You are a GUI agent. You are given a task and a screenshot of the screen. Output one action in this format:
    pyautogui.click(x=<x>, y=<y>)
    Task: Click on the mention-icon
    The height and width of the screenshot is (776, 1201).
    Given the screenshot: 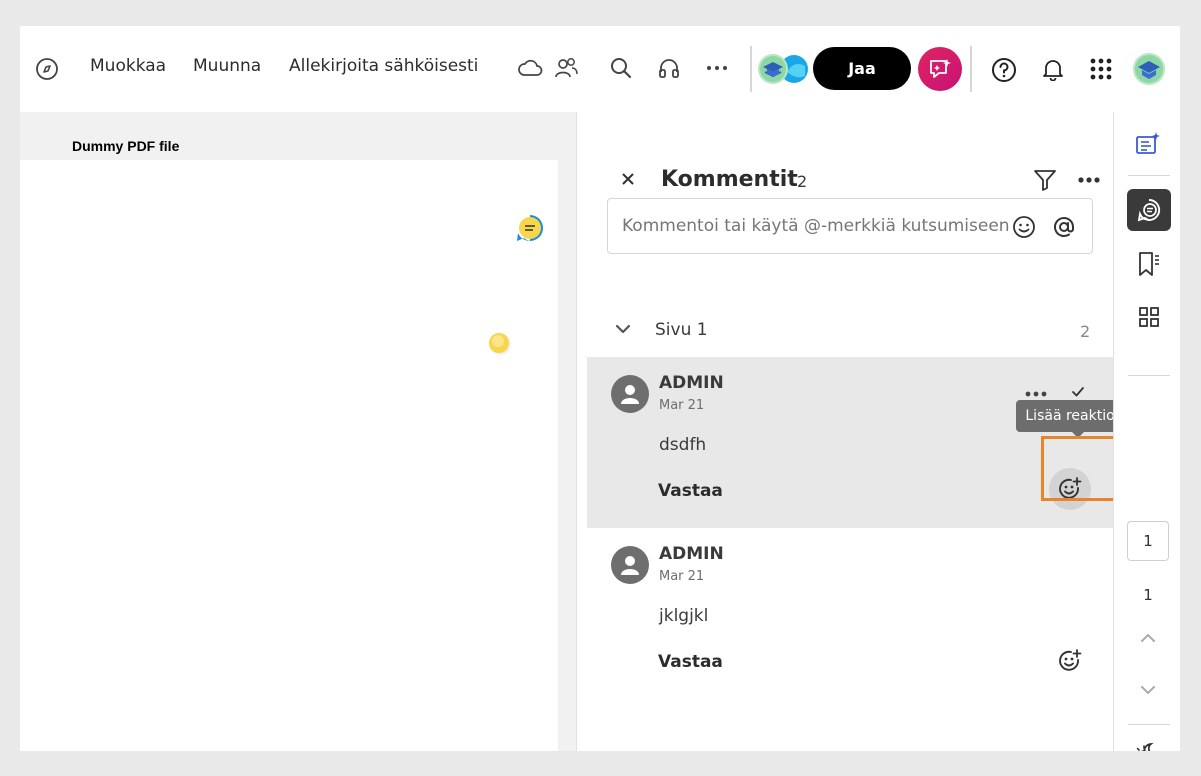 What is the action you would take?
    pyautogui.click(x=1064, y=227)
    